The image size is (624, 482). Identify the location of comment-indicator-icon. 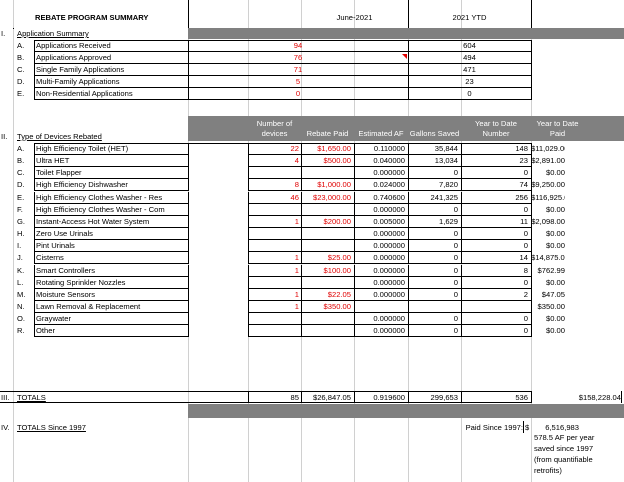
(404, 56).